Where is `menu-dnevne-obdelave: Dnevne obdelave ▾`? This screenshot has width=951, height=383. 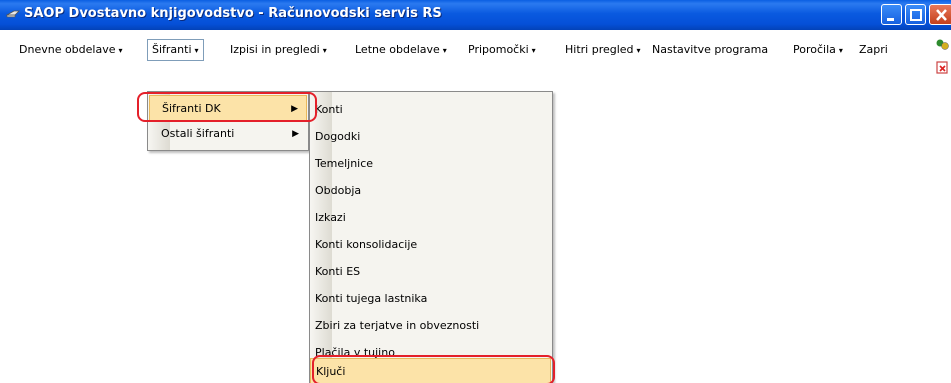
menu-dnevne-obdelave: Dnevne obdelave ▾ is located at coordinates (71, 50).